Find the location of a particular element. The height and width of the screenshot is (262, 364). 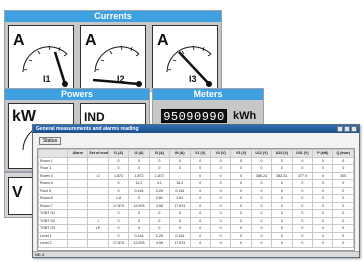

column-header: V2 (V) is located at coordinates (220, 153).